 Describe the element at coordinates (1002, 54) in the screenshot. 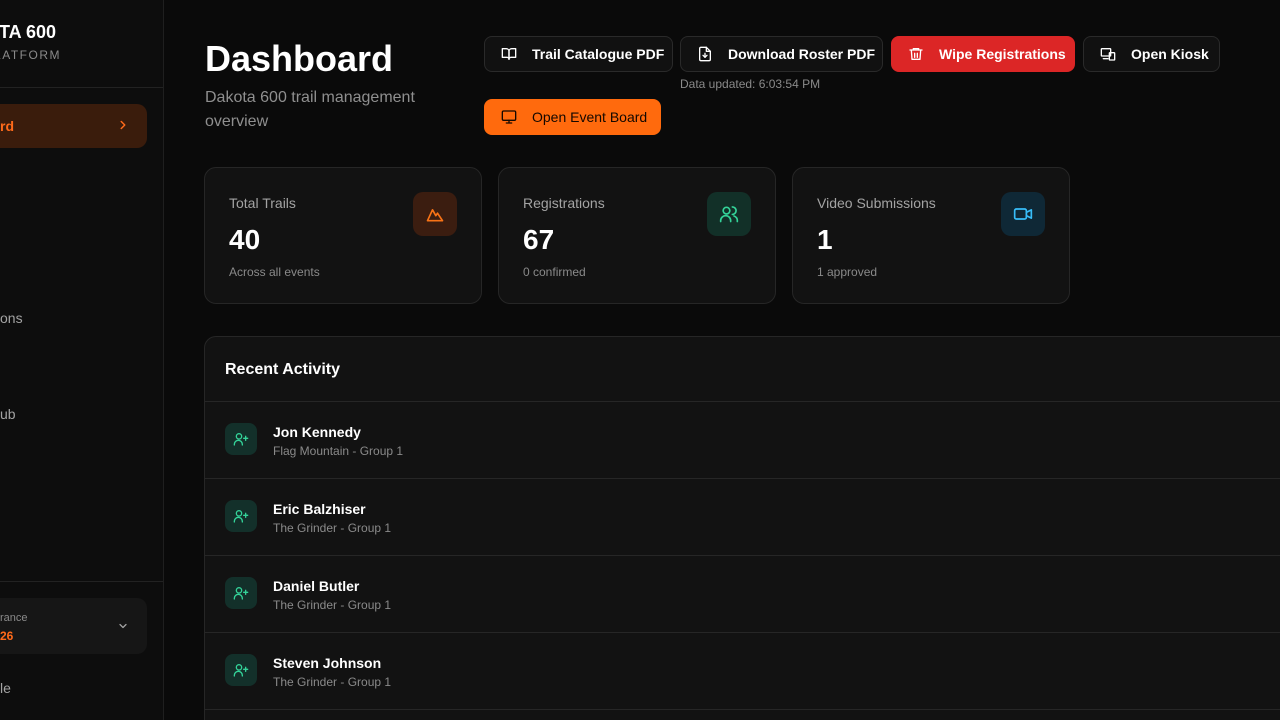

I see `wipe-registrations-label: Wipe Registrations` at that location.